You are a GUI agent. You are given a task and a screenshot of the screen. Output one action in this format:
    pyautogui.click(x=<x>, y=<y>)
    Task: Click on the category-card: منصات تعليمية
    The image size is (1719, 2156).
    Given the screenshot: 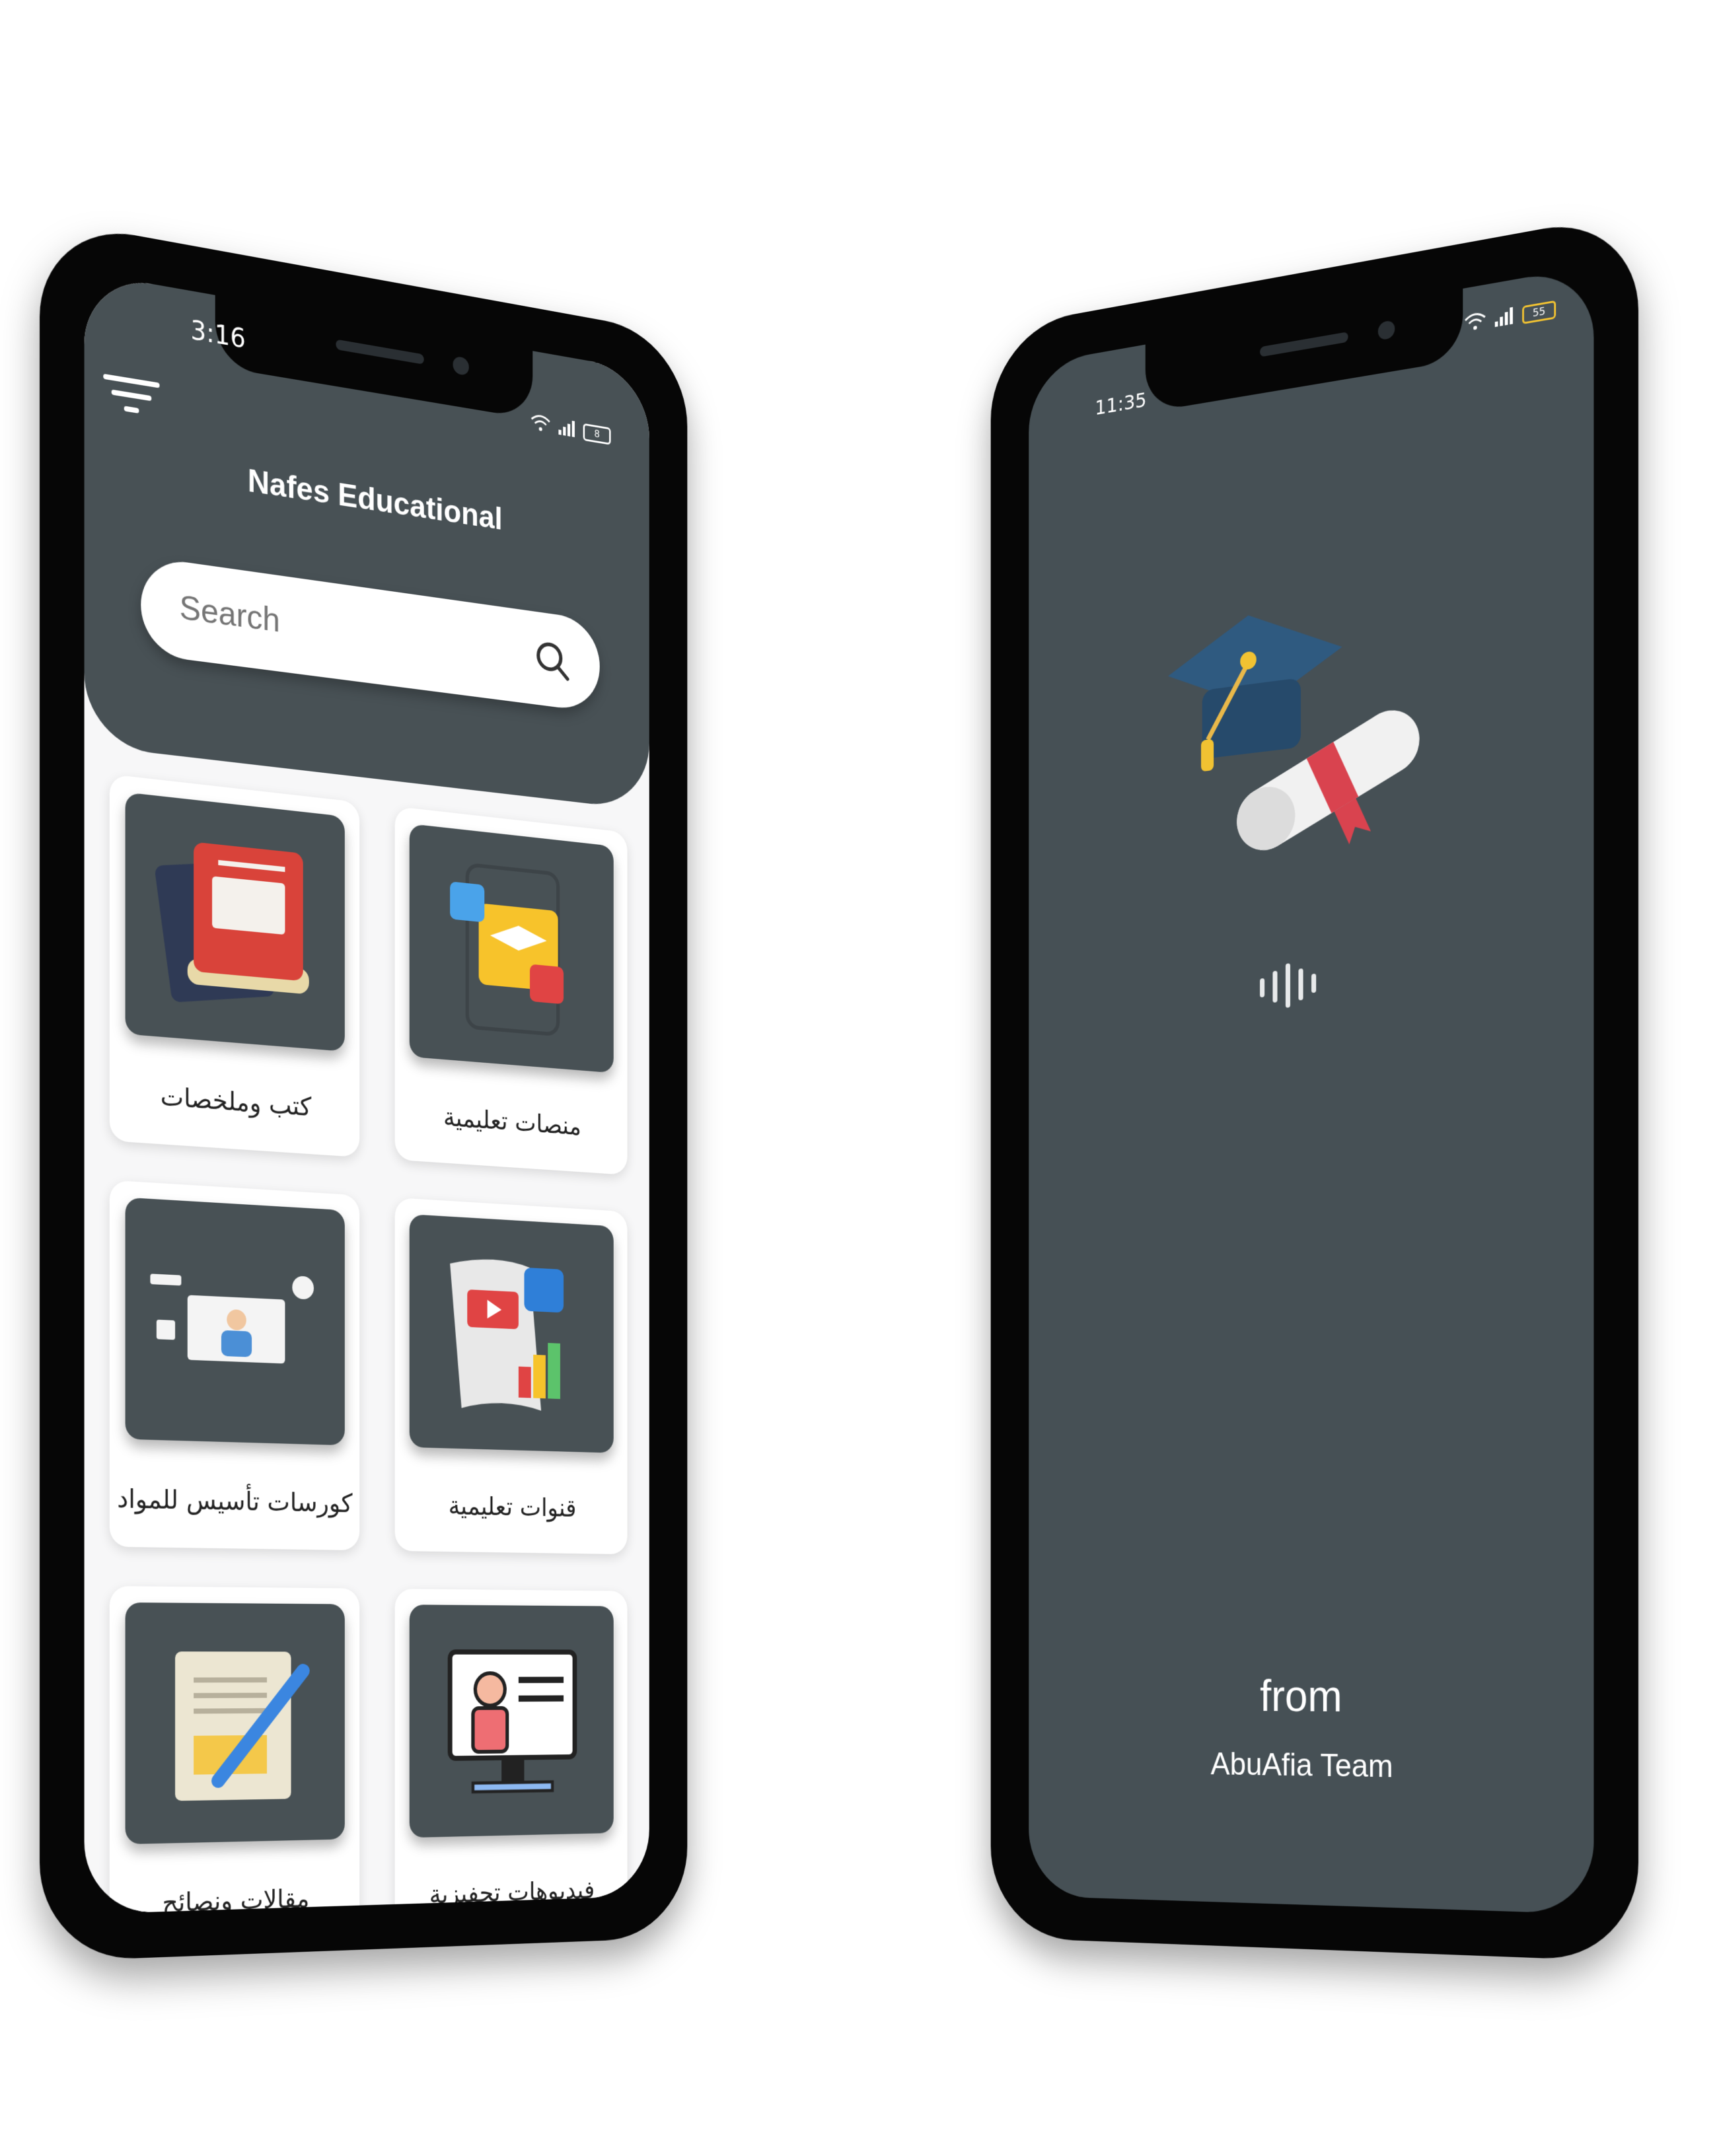 What is the action you would take?
    pyautogui.click(x=511, y=991)
    